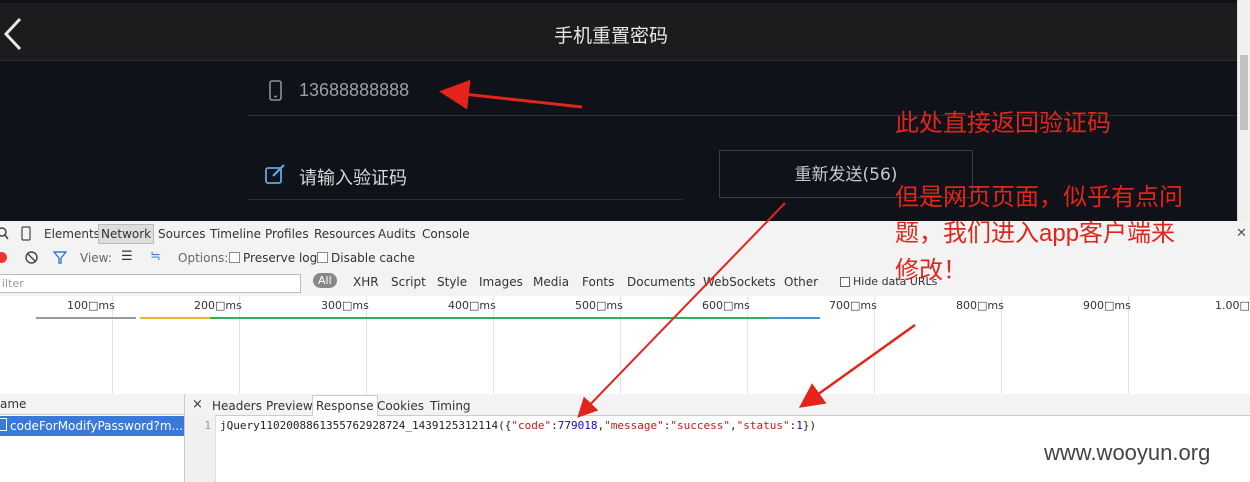 The width and height of the screenshot is (1250, 482). What do you see at coordinates (1003, 123) in the screenshot?
I see `annotation-text-1: 此处直接返回验证码` at bounding box center [1003, 123].